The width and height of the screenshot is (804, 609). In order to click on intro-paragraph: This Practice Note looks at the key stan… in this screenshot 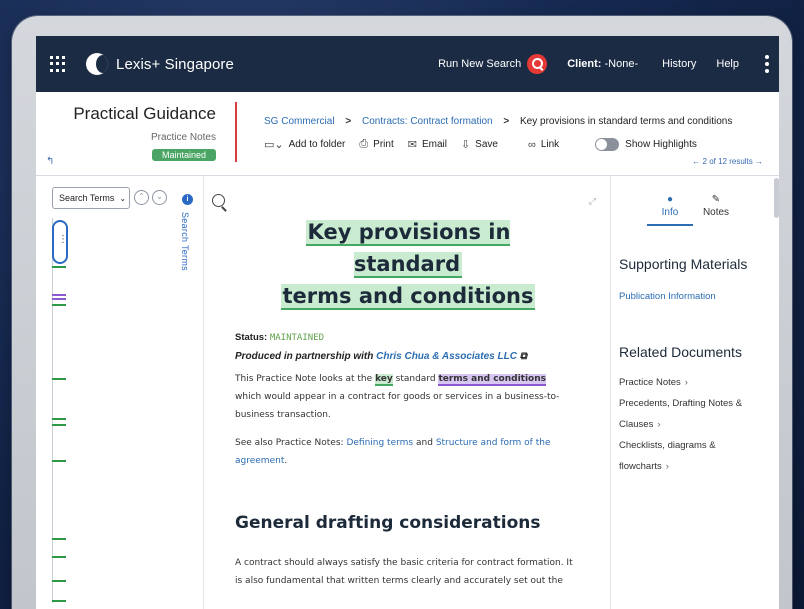, I will do `click(405, 397)`.